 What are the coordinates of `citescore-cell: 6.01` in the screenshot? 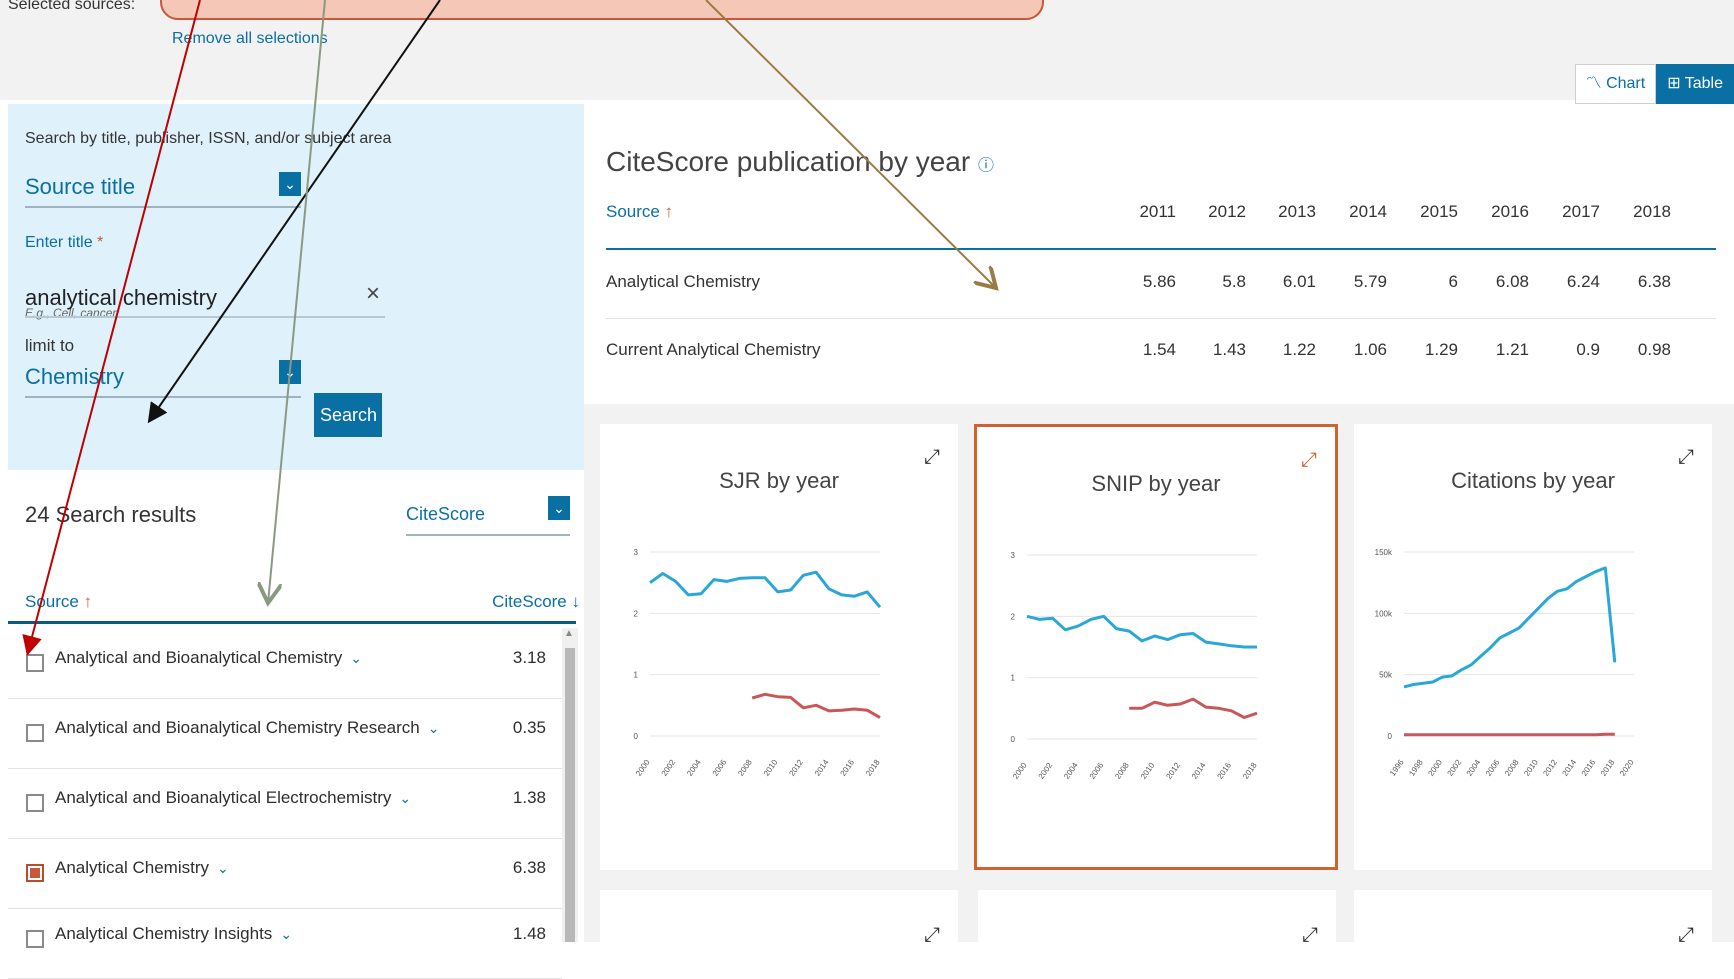 It's located at (1299, 281).